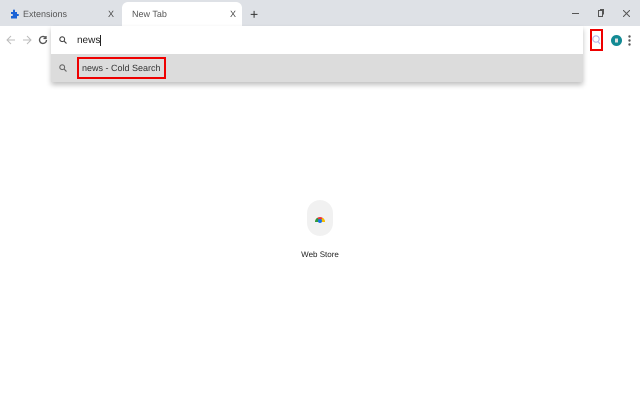 The height and width of the screenshot is (400, 640). I want to click on browser-tab: Extensions X, so click(60, 14).